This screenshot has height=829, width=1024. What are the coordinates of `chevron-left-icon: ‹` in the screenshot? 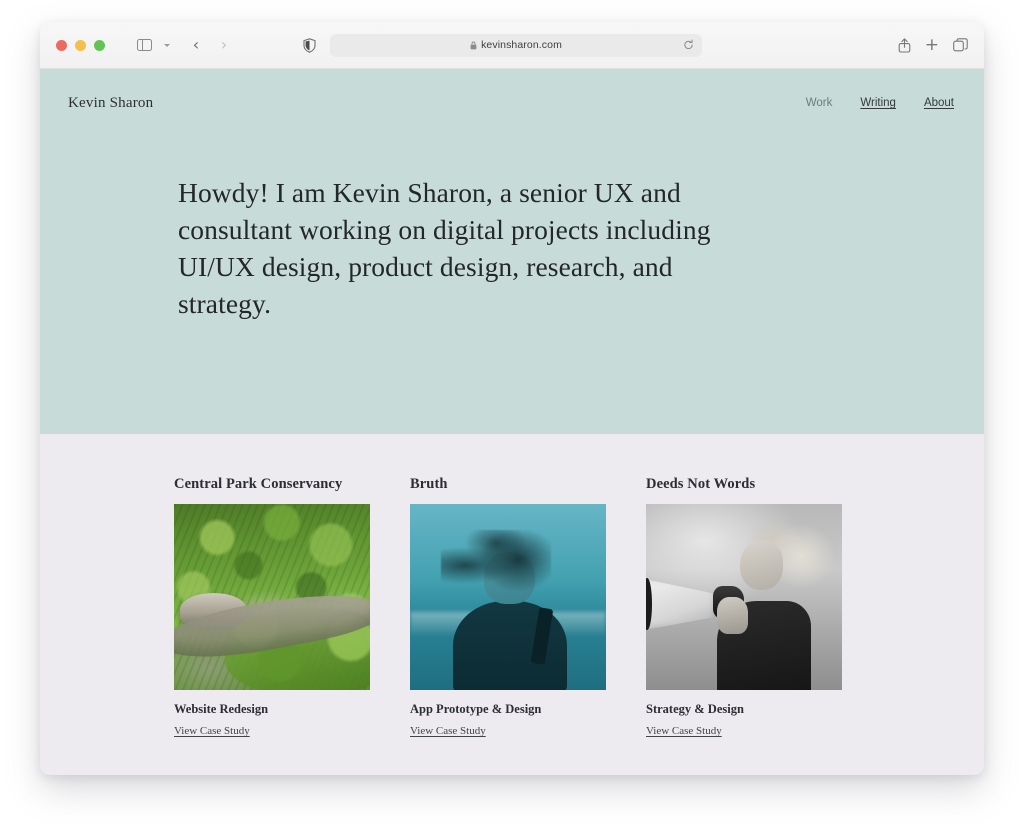 It's located at (196, 44).